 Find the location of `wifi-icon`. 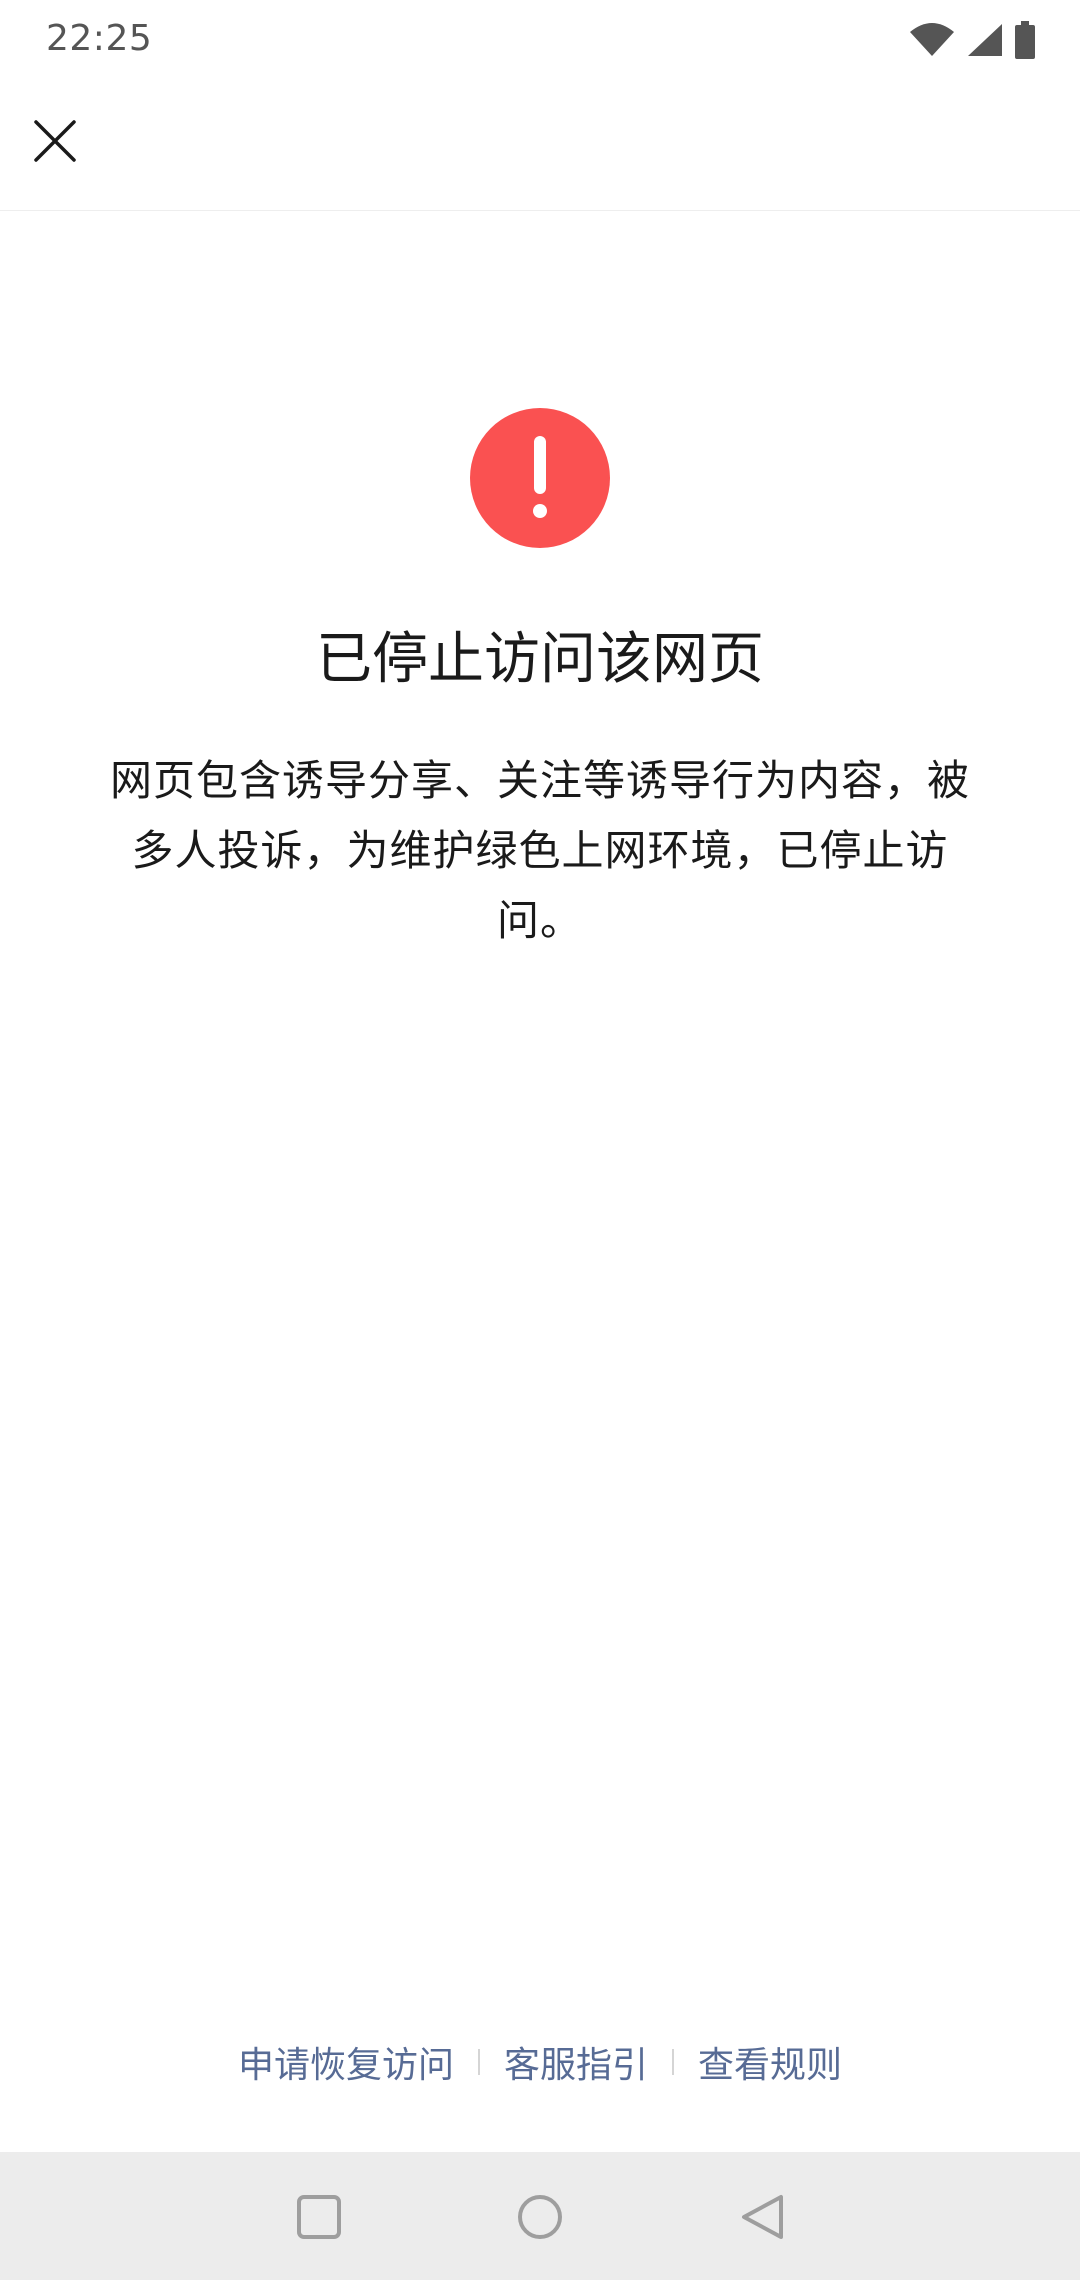

wifi-icon is located at coordinates (932, 39).